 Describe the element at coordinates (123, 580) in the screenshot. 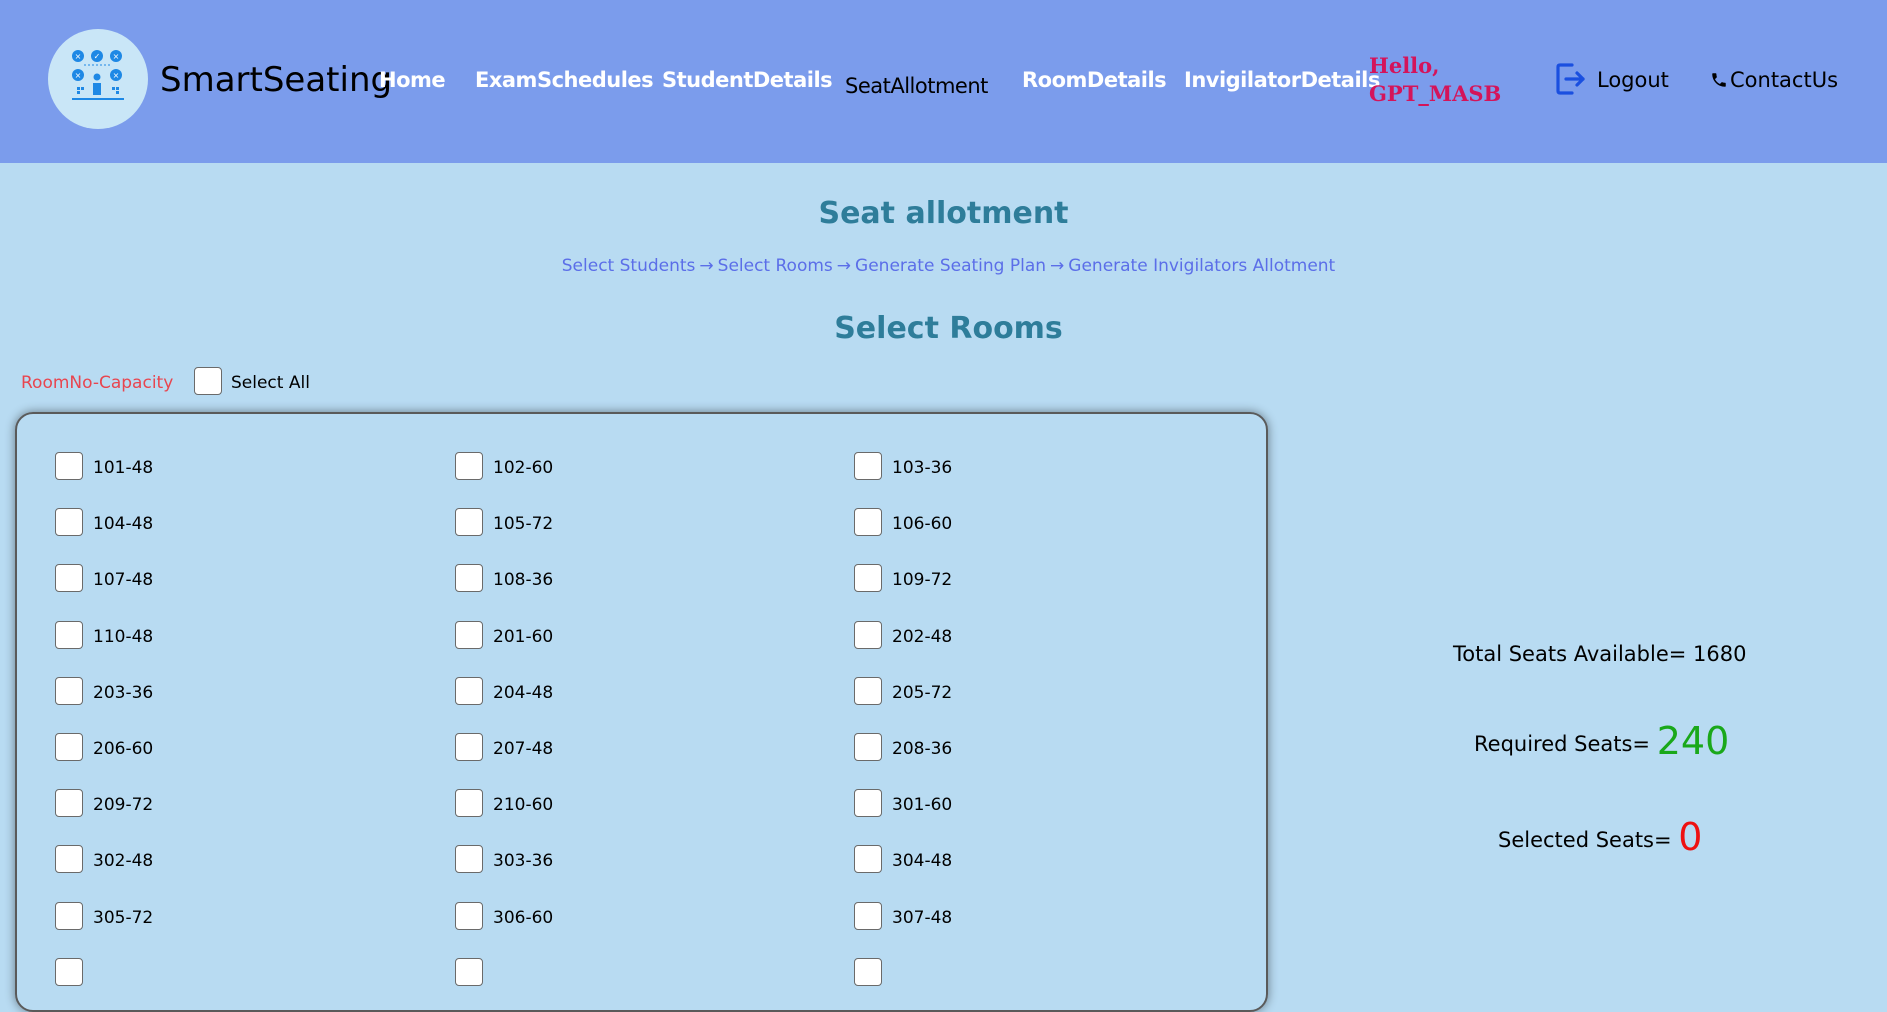

I see `room-label: 107-48` at that location.